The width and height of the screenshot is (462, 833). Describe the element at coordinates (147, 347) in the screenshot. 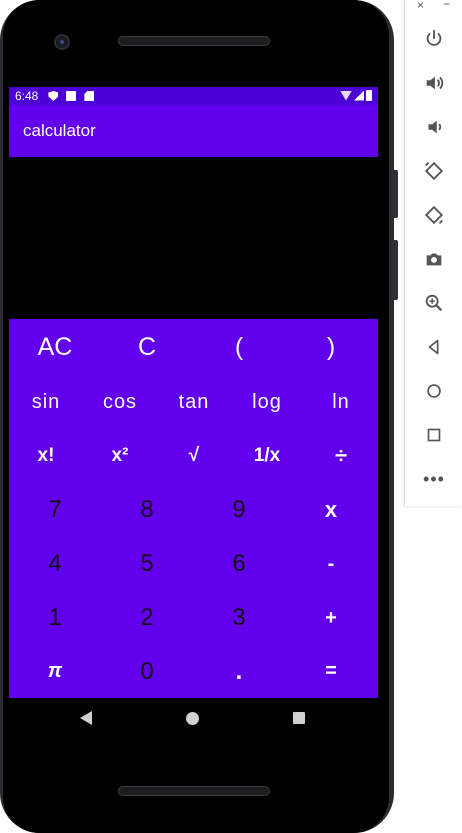

I see `clear-button: C` at that location.